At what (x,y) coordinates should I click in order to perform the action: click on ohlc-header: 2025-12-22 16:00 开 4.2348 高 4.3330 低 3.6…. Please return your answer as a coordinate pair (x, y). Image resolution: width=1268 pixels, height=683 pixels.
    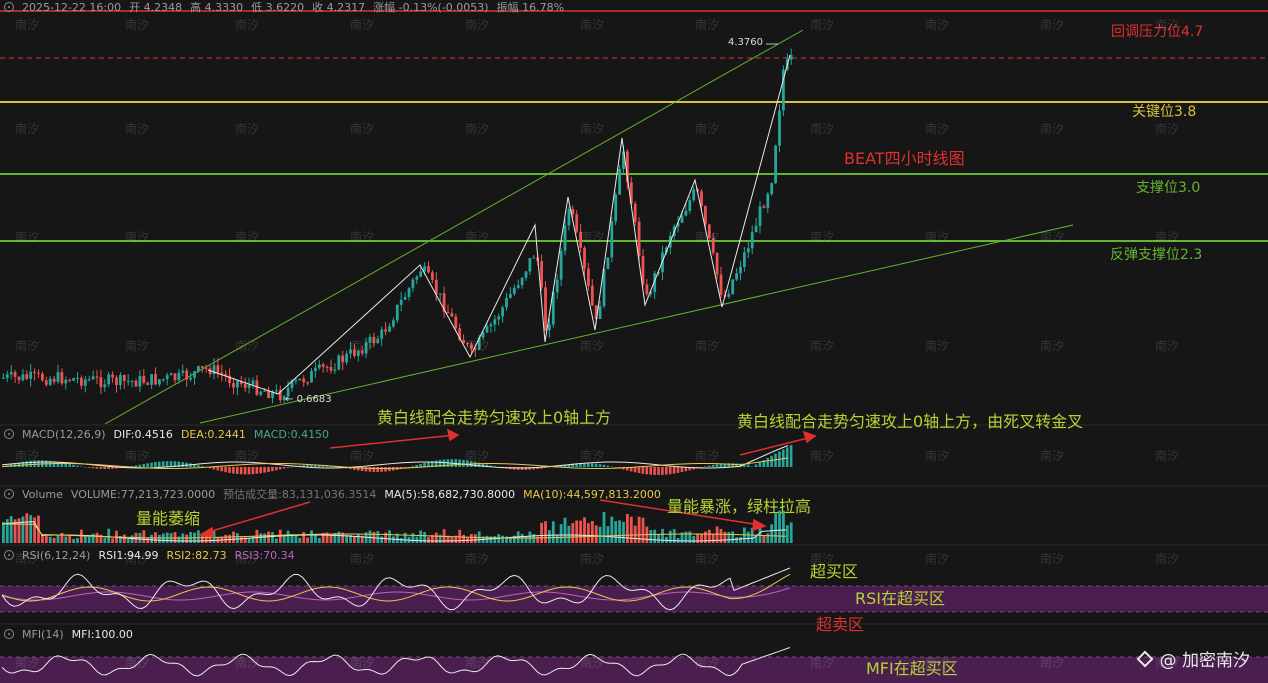
    Looking at the image, I should click on (282, 7).